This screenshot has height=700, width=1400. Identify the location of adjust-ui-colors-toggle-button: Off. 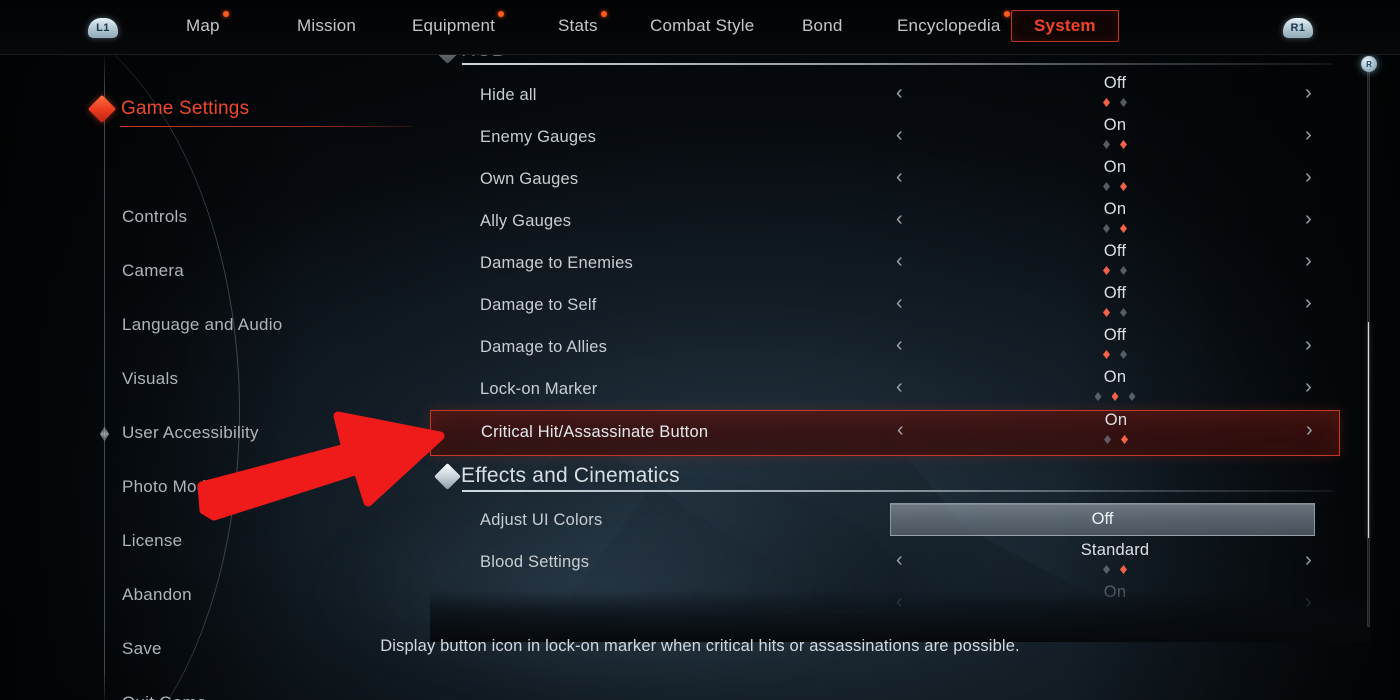
(1102, 519).